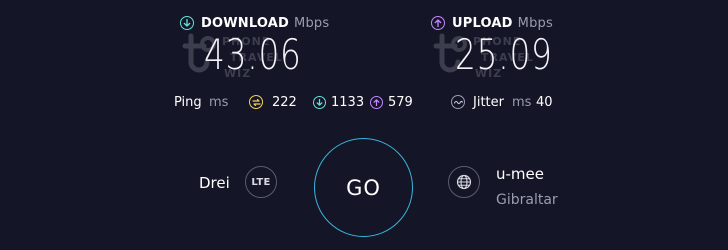 This screenshot has height=250, width=728. What do you see at coordinates (400, 102) in the screenshot?
I see `ping-upload-value: 579` at bounding box center [400, 102].